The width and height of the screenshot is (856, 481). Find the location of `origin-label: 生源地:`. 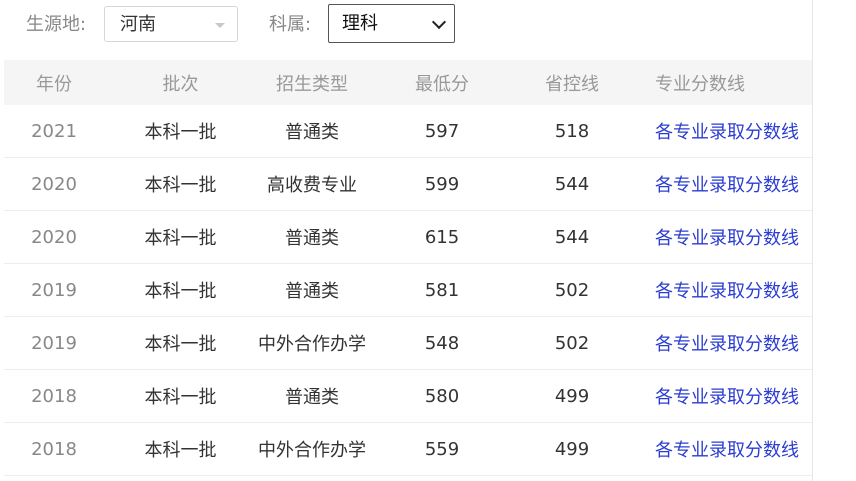

origin-label: 生源地: is located at coordinates (56, 24).